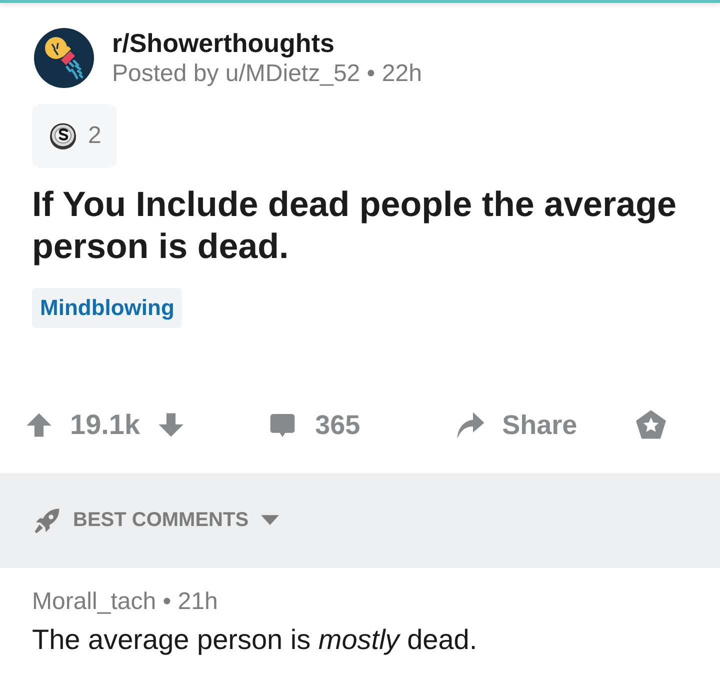 This screenshot has width=720, height=694. I want to click on caret-down-icon, so click(269, 520).